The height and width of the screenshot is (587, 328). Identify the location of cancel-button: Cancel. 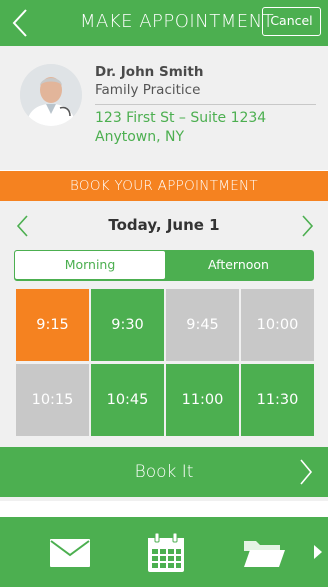
(291, 21).